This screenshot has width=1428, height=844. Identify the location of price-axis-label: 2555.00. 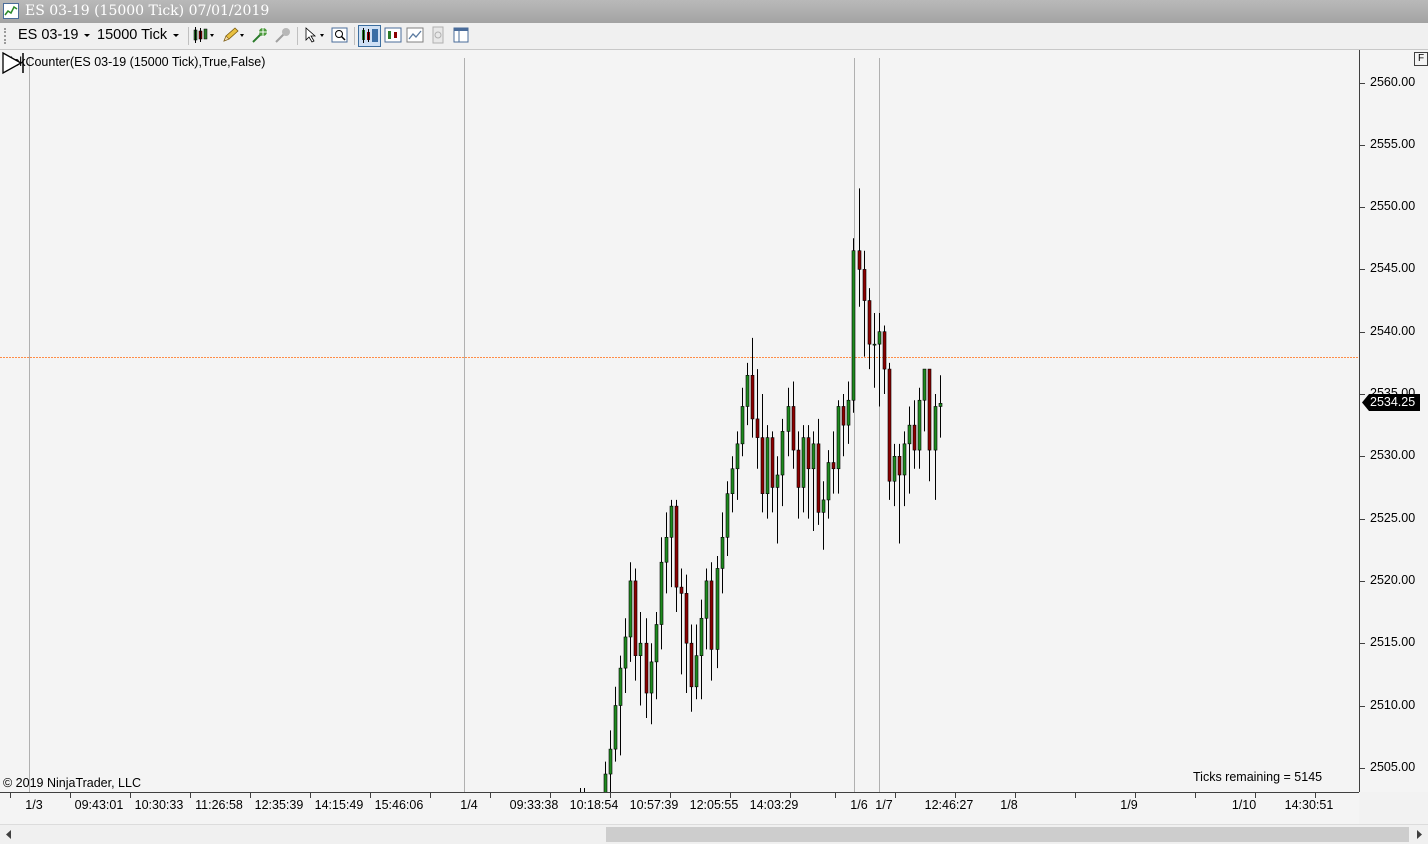
(1393, 143).